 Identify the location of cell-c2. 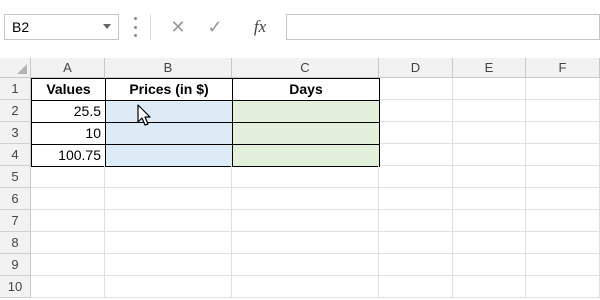
(306, 111).